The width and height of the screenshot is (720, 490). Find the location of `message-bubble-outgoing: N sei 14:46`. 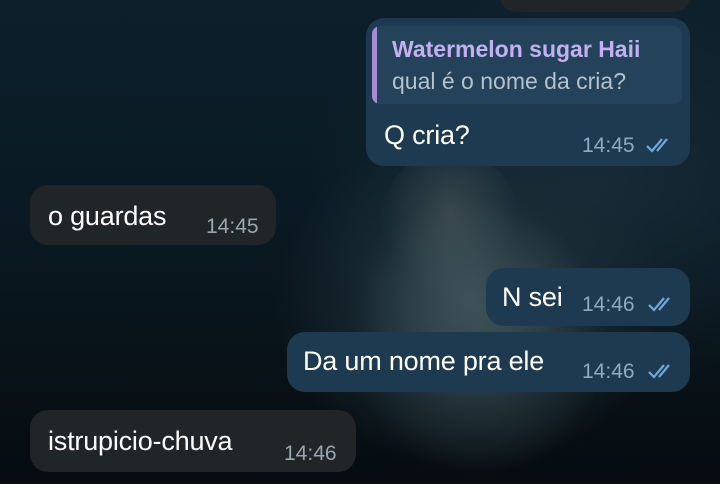

message-bubble-outgoing: N sei 14:46 is located at coordinates (588, 297).